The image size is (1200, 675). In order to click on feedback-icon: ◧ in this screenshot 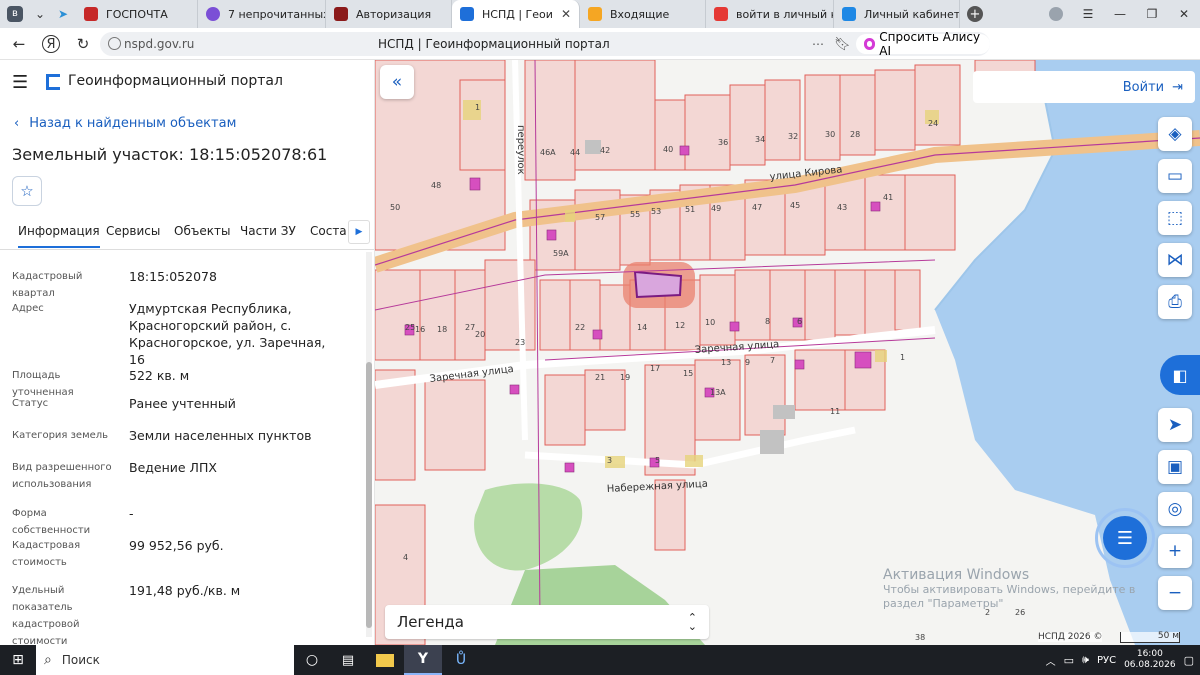, I will do `click(1180, 375)`.